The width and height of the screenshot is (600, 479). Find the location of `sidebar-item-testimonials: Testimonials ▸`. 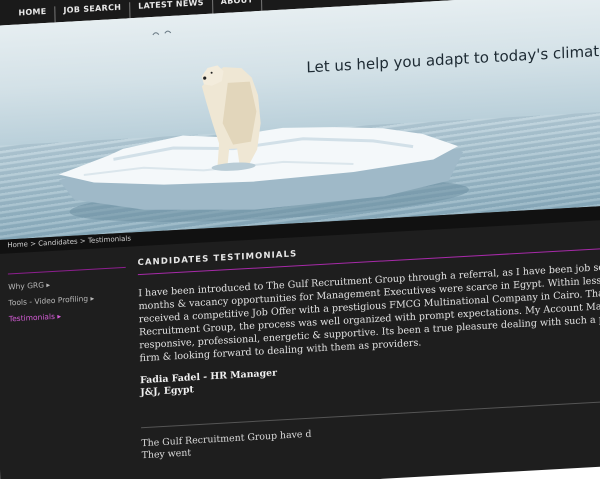

sidebar-item-testimonials: Testimonials ▸ is located at coordinates (69, 316).